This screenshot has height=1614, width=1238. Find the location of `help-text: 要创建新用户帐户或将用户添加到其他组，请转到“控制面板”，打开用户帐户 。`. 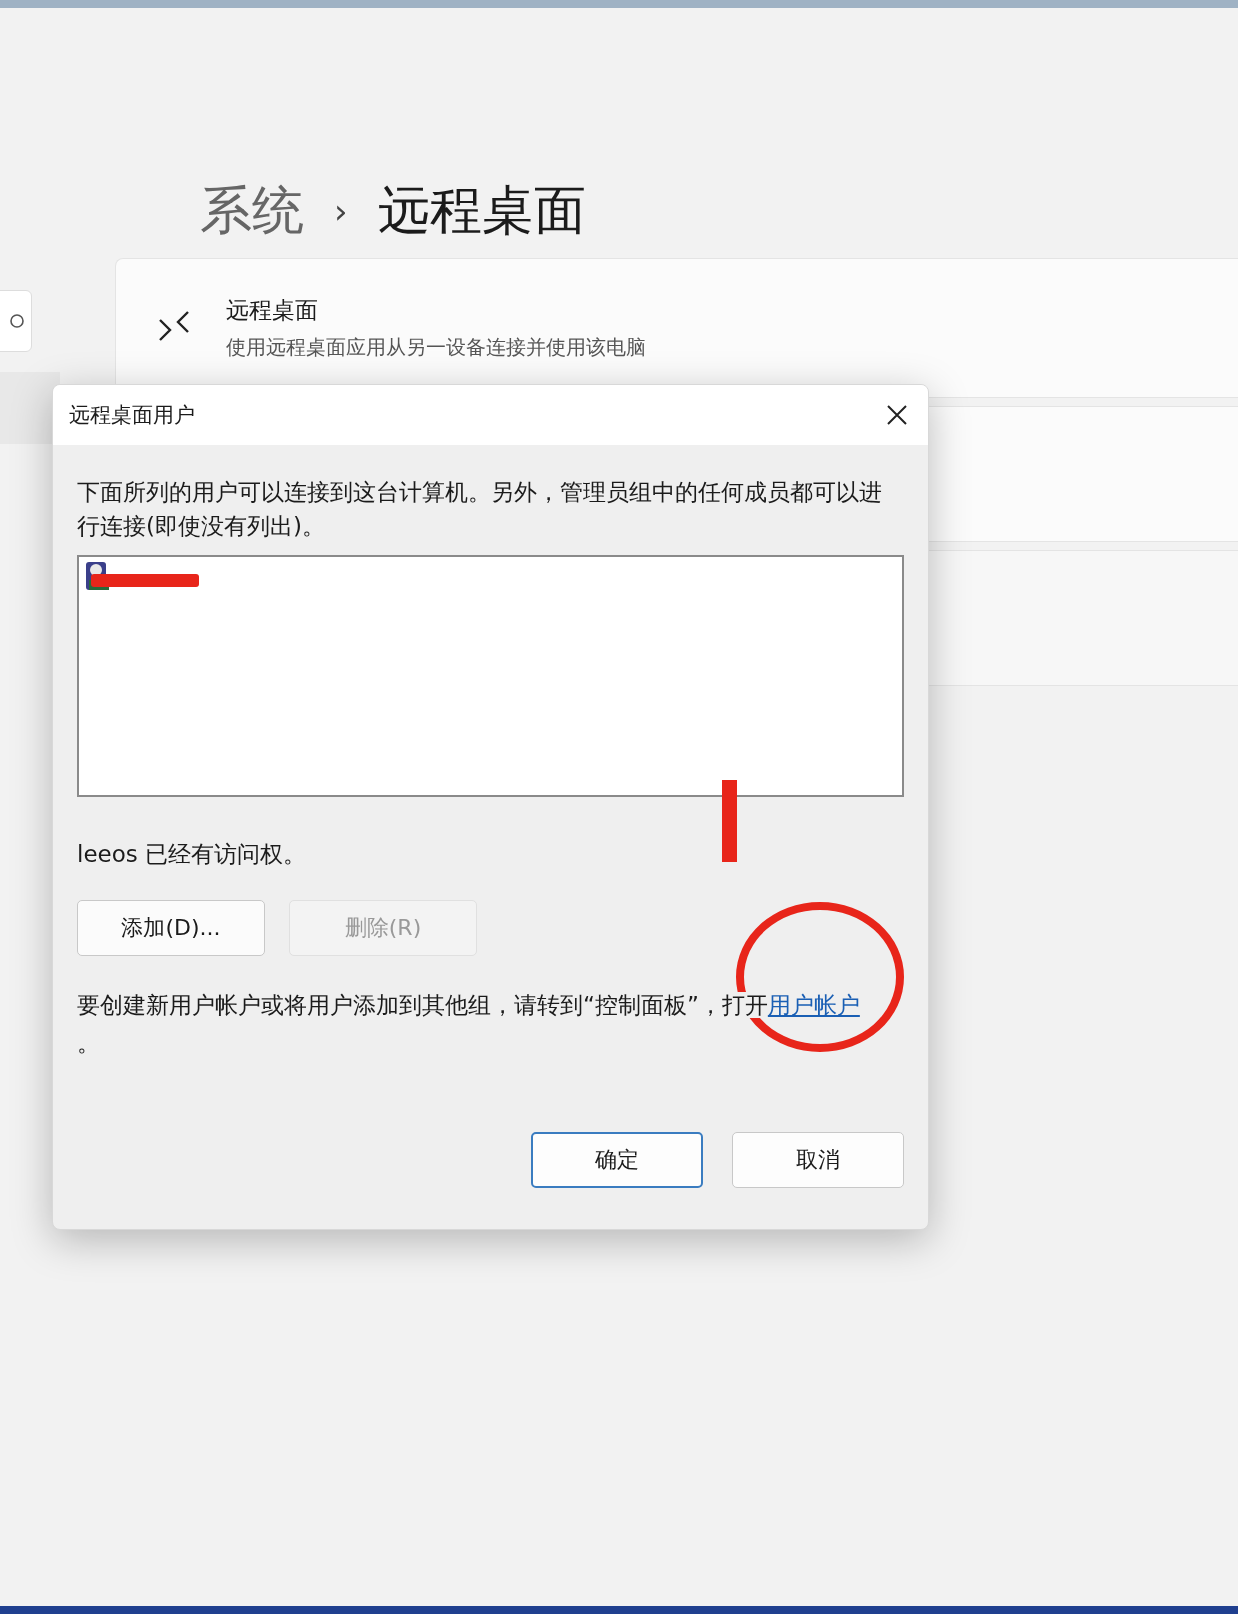

help-text: 要创建新用户帐户或将用户添加到其他组，请转到“控制面板”，打开用户帐户 。 is located at coordinates (469, 1024).